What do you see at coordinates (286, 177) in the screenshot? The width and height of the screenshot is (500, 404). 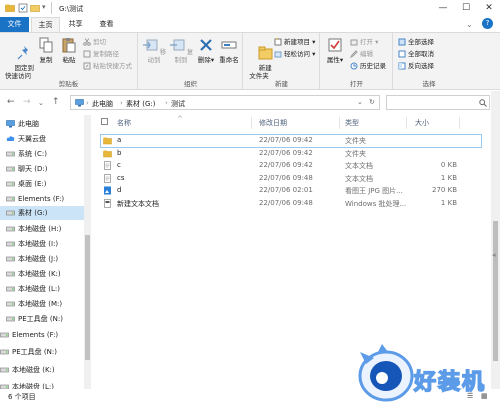 I see `file-date: 22/07/06 09:48` at bounding box center [286, 177].